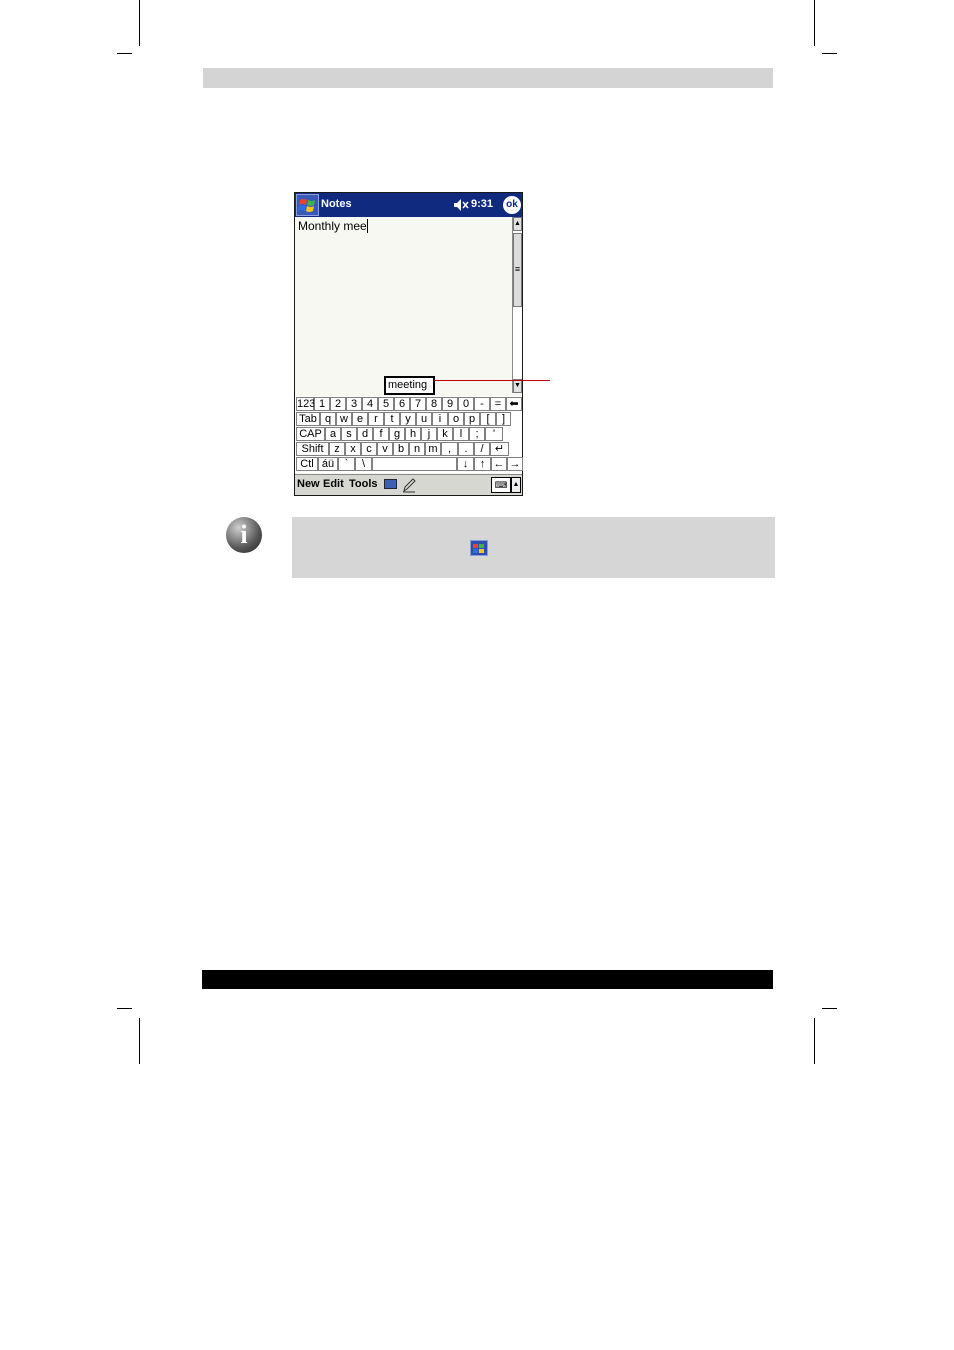 This screenshot has width=954, height=1350. What do you see at coordinates (360, 419) in the screenshot?
I see `key: e` at bounding box center [360, 419].